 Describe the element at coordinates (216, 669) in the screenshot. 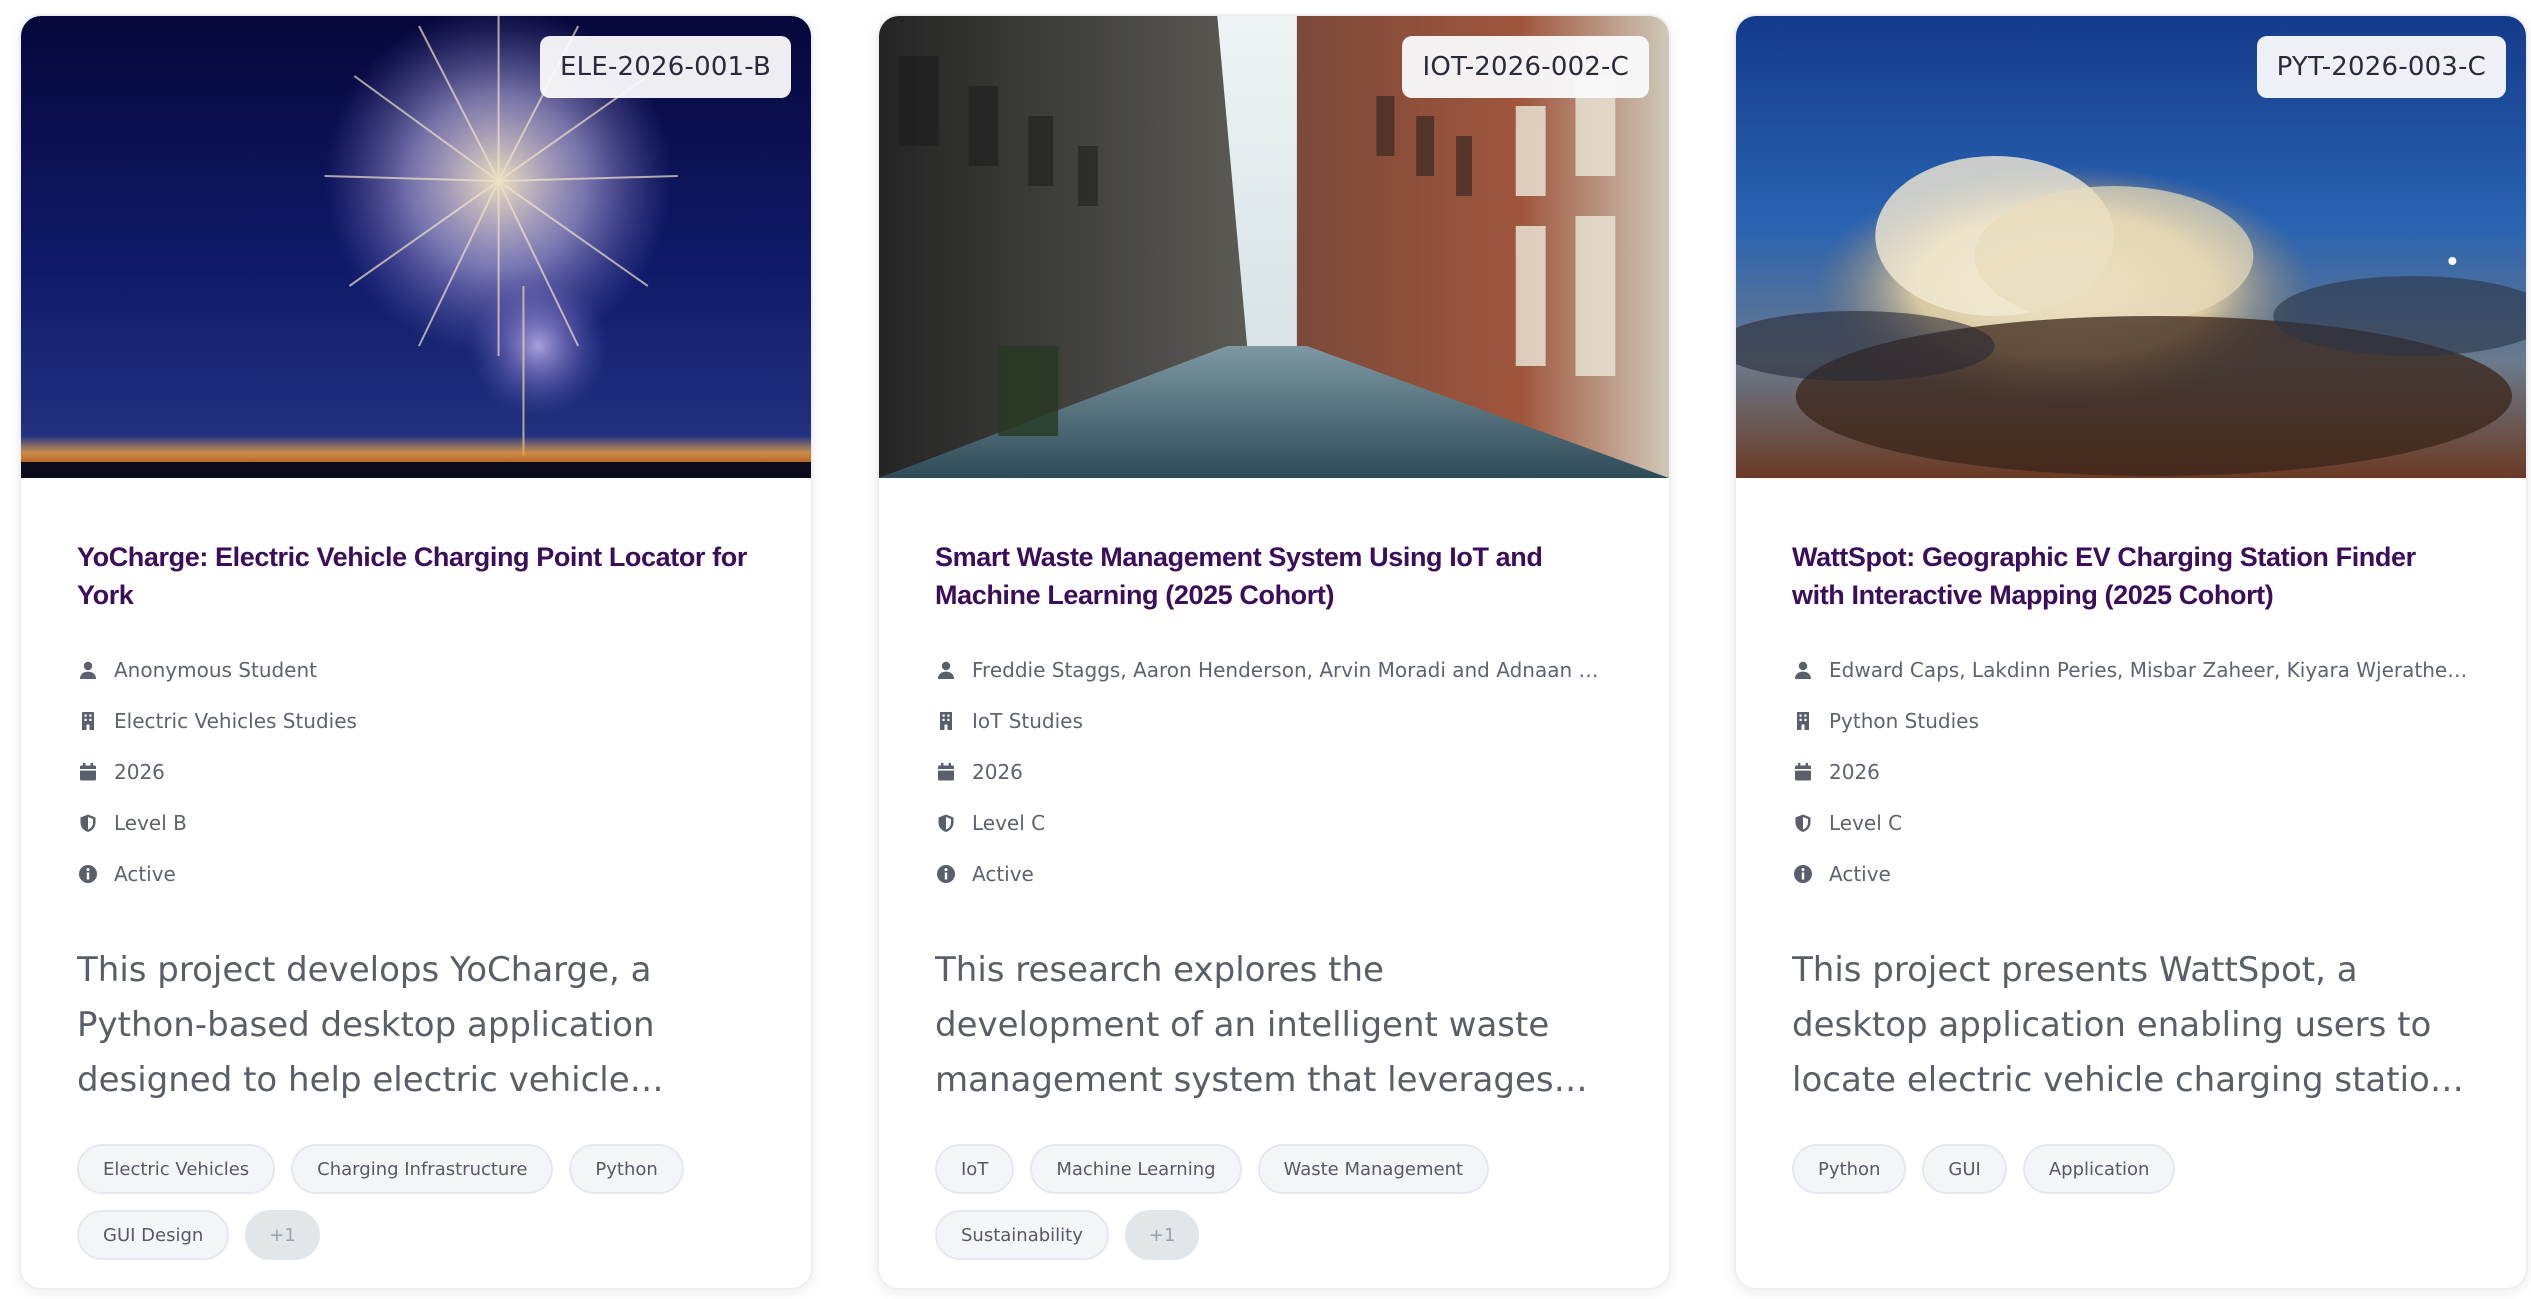

I see `author-text: Anonymous Student` at that location.